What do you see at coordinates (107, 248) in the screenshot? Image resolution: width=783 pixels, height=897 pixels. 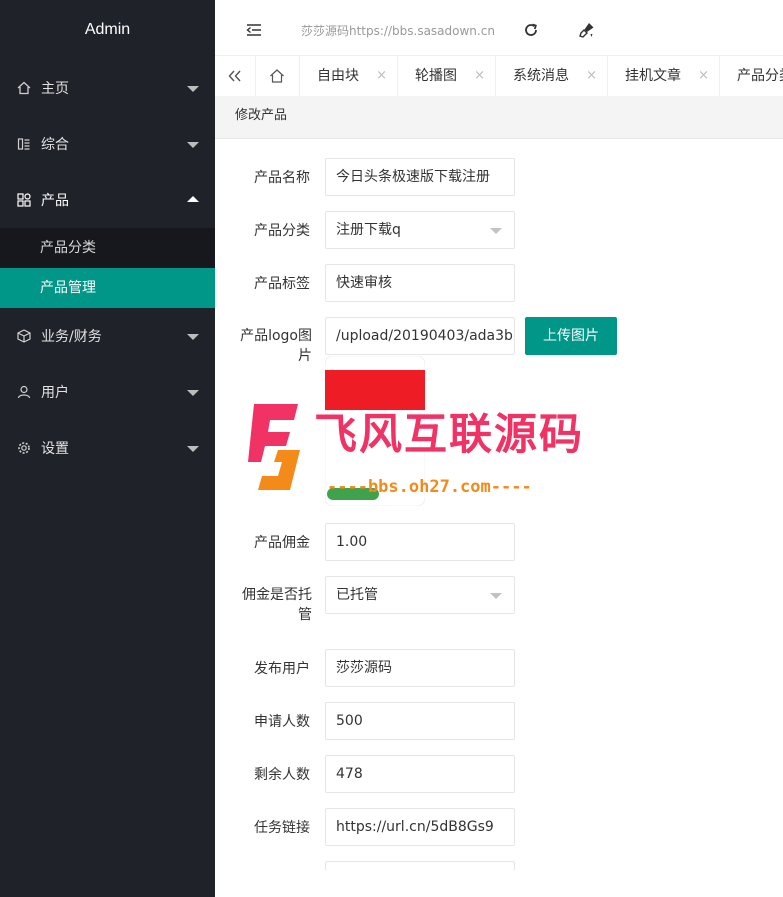 I see `sidebar-subitem-product-category: 产品分类` at bounding box center [107, 248].